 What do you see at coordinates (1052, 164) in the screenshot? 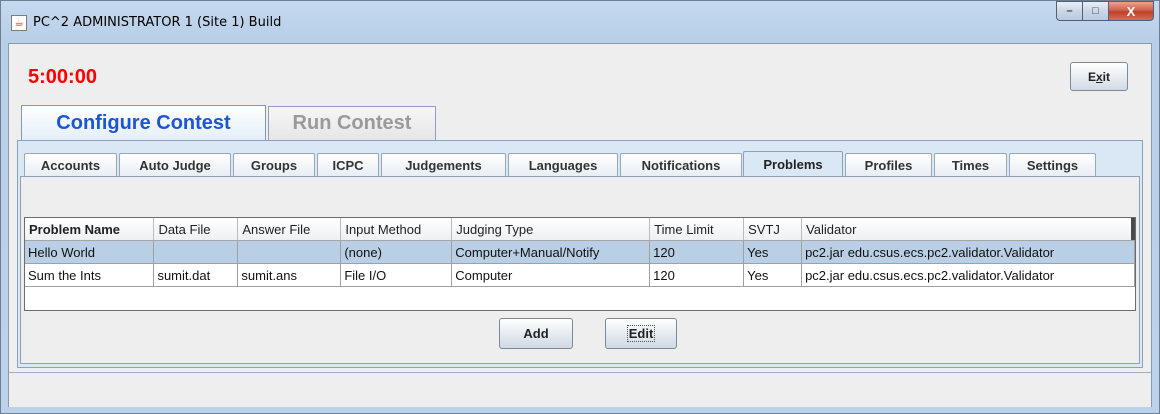
I see `tab-settings: Settings` at bounding box center [1052, 164].